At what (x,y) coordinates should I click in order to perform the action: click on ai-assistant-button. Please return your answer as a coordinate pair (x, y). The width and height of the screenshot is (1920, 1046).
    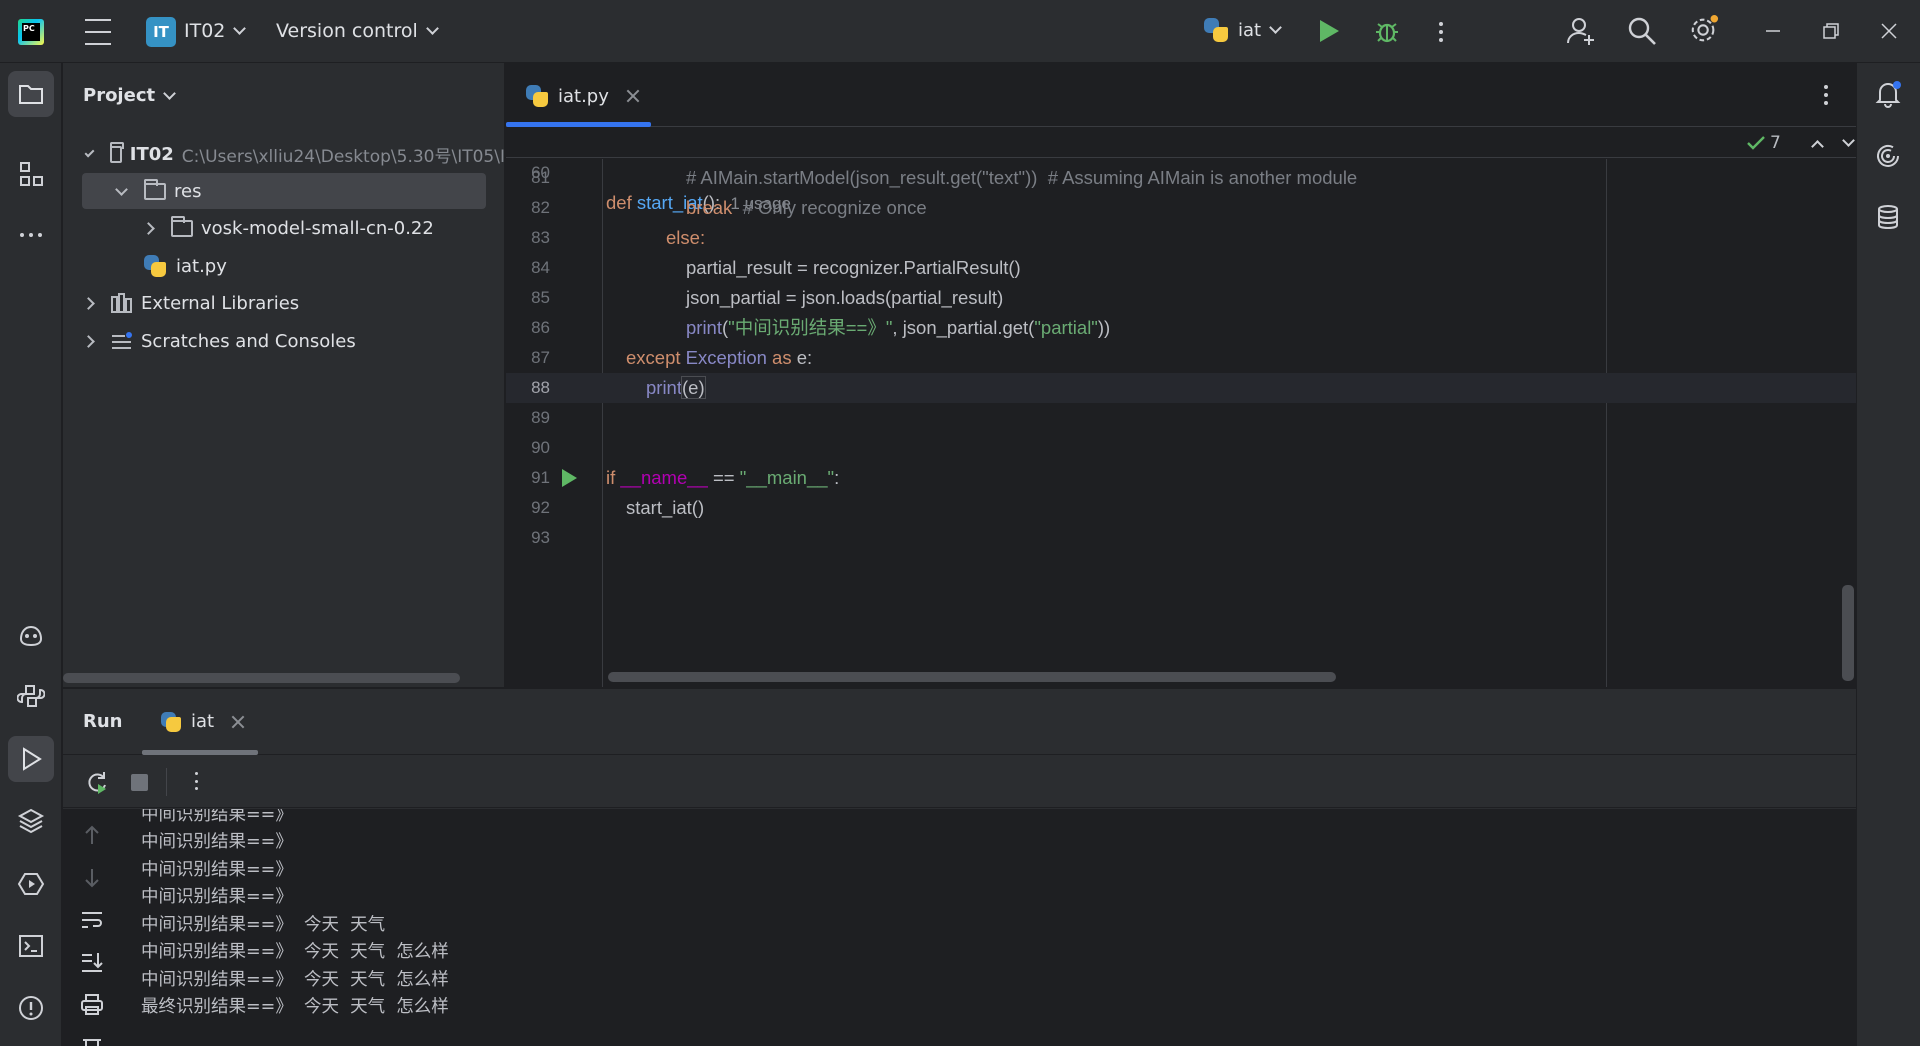
    Looking at the image, I should click on (1888, 156).